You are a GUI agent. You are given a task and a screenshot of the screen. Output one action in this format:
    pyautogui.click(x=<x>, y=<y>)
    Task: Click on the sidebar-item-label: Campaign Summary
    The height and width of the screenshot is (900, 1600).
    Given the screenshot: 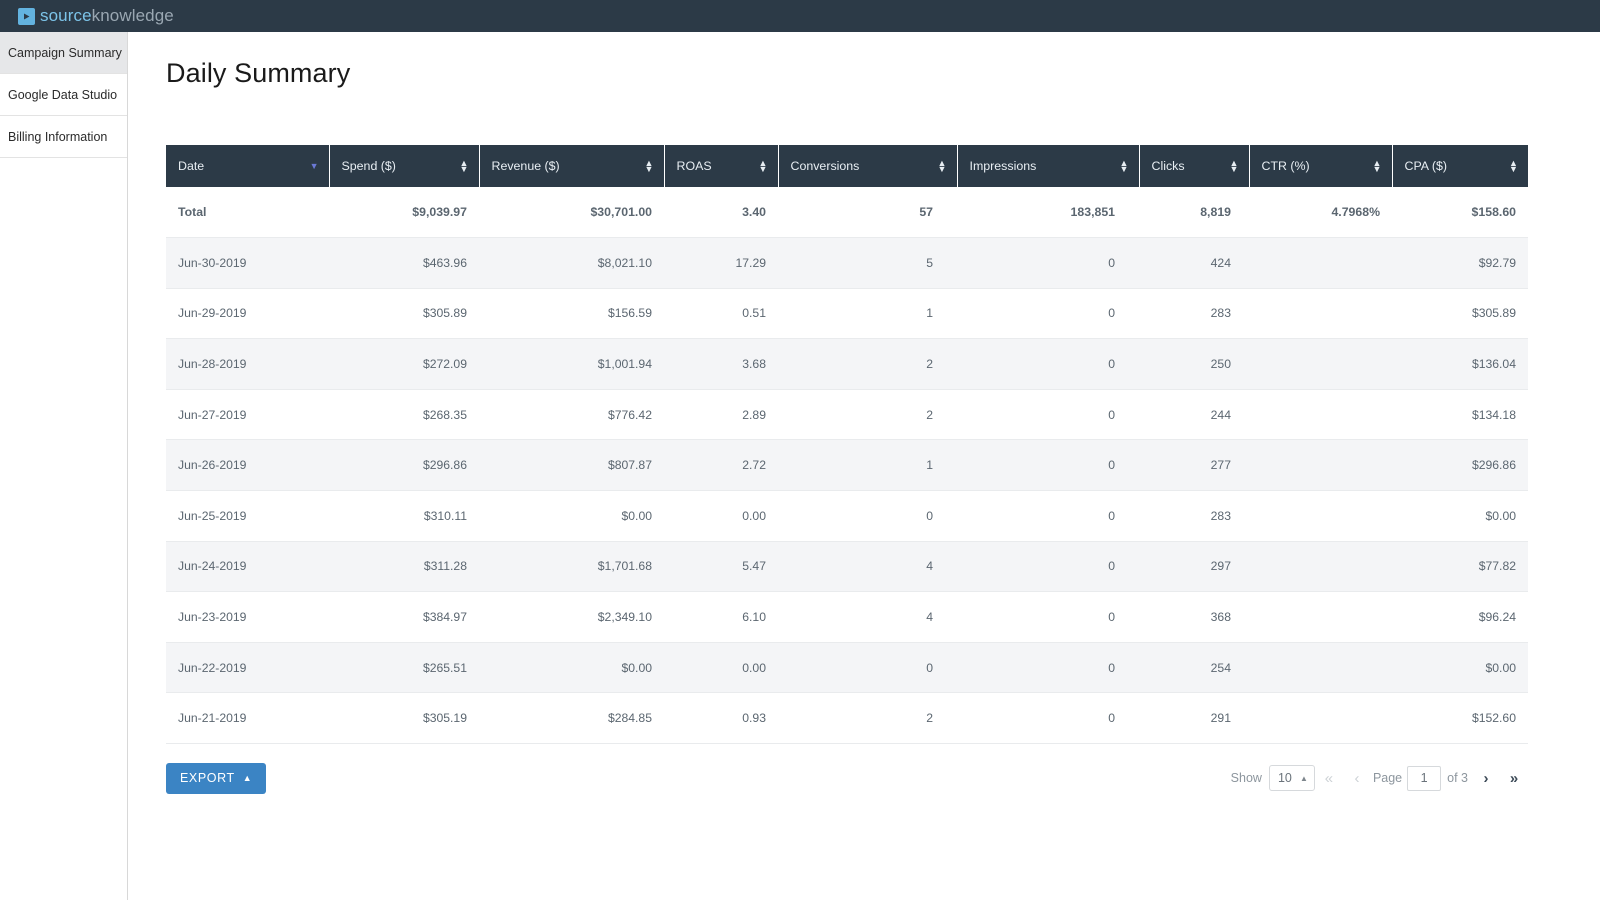 What is the action you would take?
    pyautogui.click(x=65, y=52)
    